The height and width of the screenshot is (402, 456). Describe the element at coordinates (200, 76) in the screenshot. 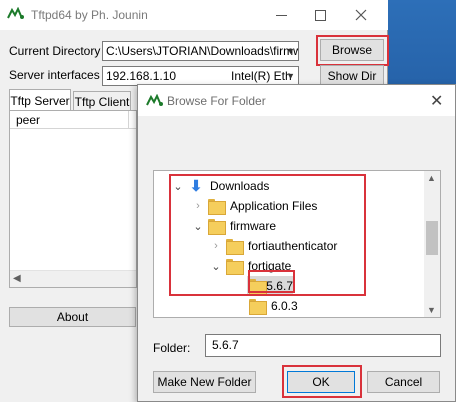

I see `server-interfaces-dropdown: 192.168.1.10 Intel(R) Eth ▼` at that location.